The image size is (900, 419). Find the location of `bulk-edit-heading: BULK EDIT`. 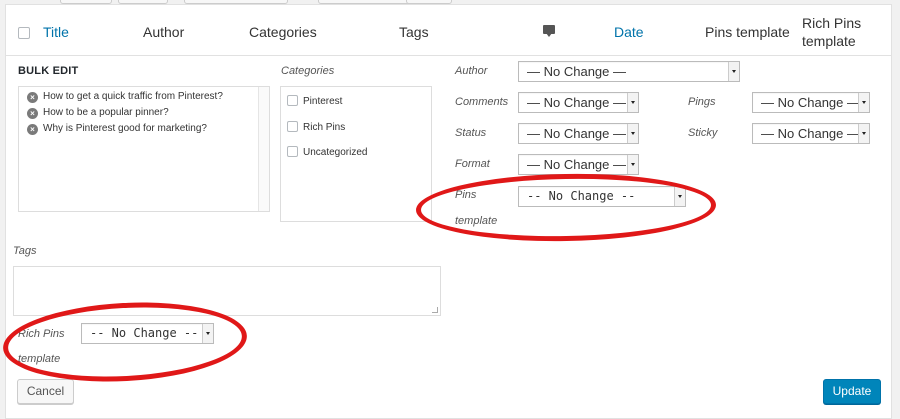

bulk-edit-heading: BULK EDIT is located at coordinates (48, 71).